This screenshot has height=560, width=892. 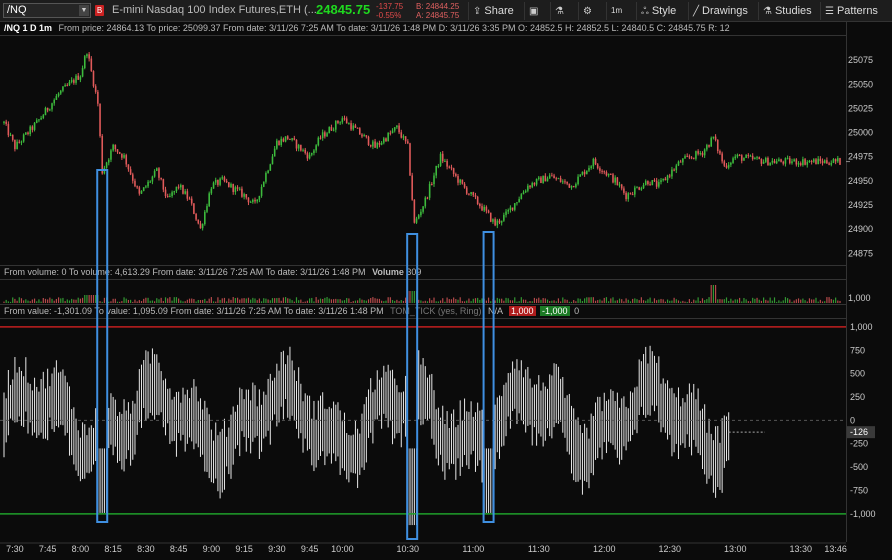 I want to click on style-button: ஃ Style, so click(x=656, y=11).